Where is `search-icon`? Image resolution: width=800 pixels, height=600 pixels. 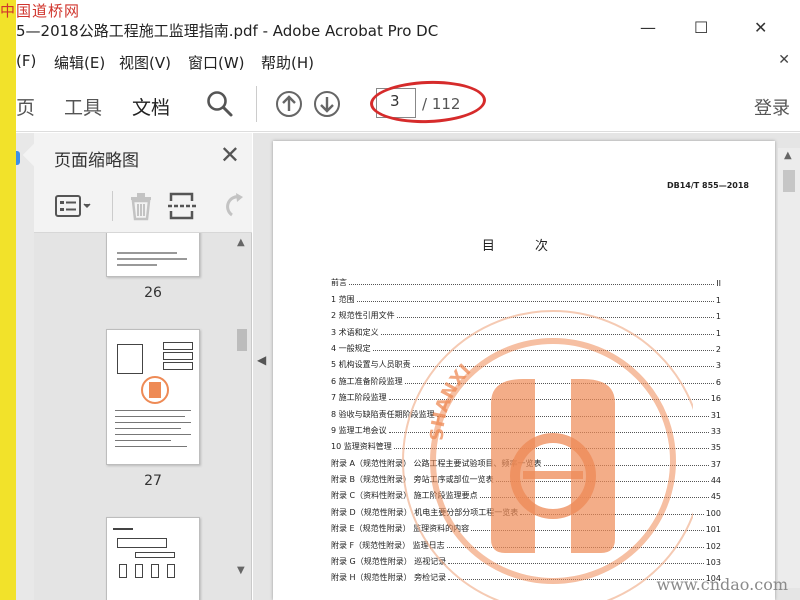
search-icon is located at coordinates (220, 106).